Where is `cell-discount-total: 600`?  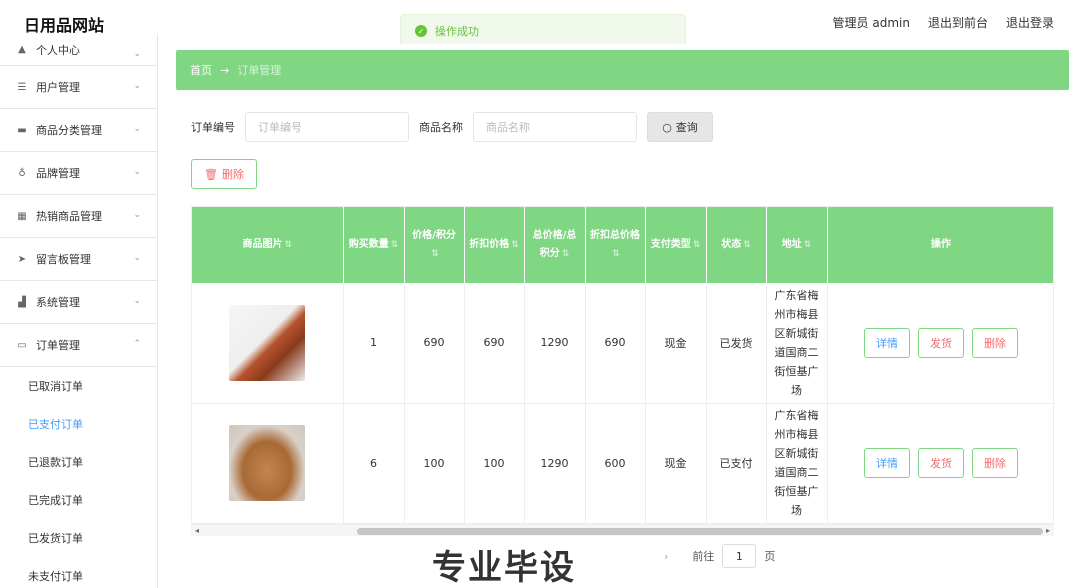 cell-discount-total: 600 is located at coordinates (615, 463).